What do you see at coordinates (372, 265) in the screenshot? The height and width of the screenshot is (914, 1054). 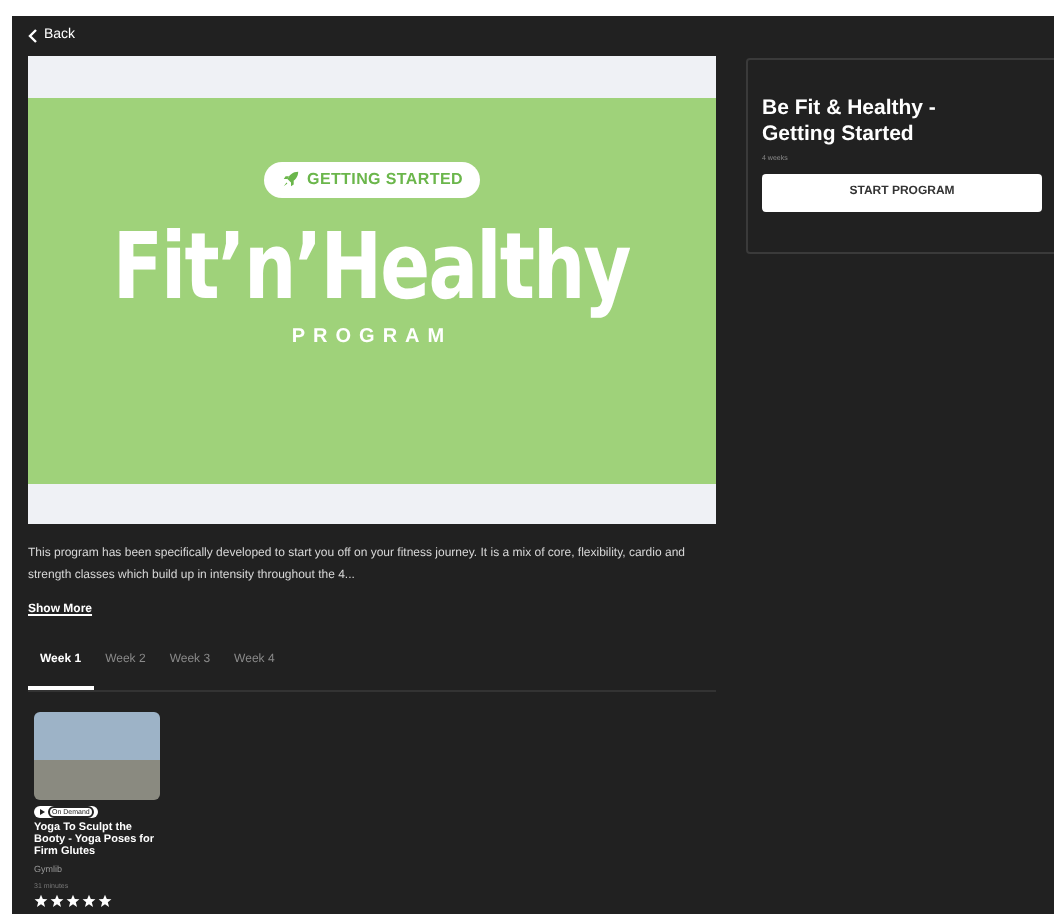 I see `hero-title: Fit’n’Healthy` at bounding box center [372, 265].